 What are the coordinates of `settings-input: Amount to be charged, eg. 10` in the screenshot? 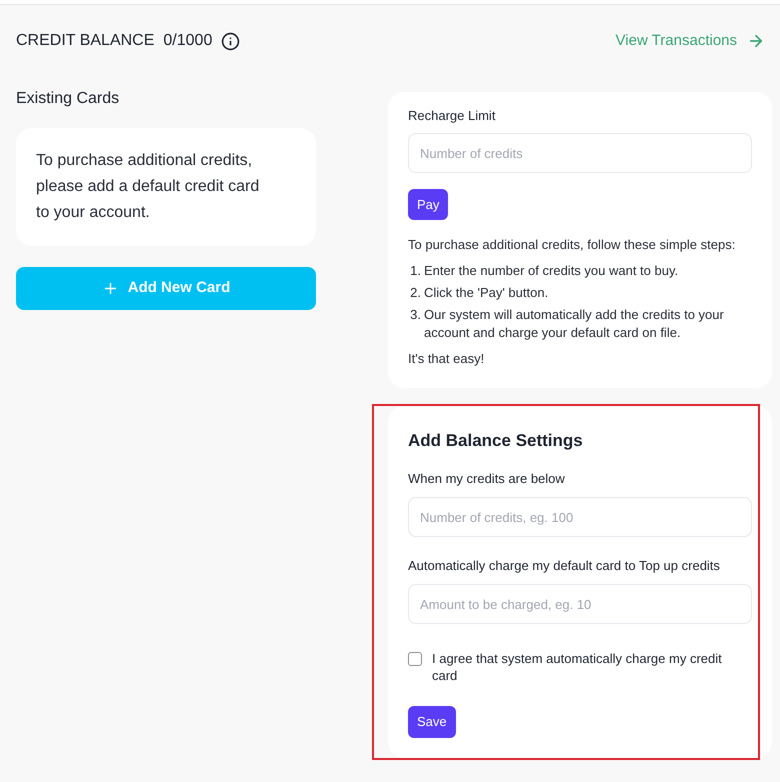 It's located at (580, 604).